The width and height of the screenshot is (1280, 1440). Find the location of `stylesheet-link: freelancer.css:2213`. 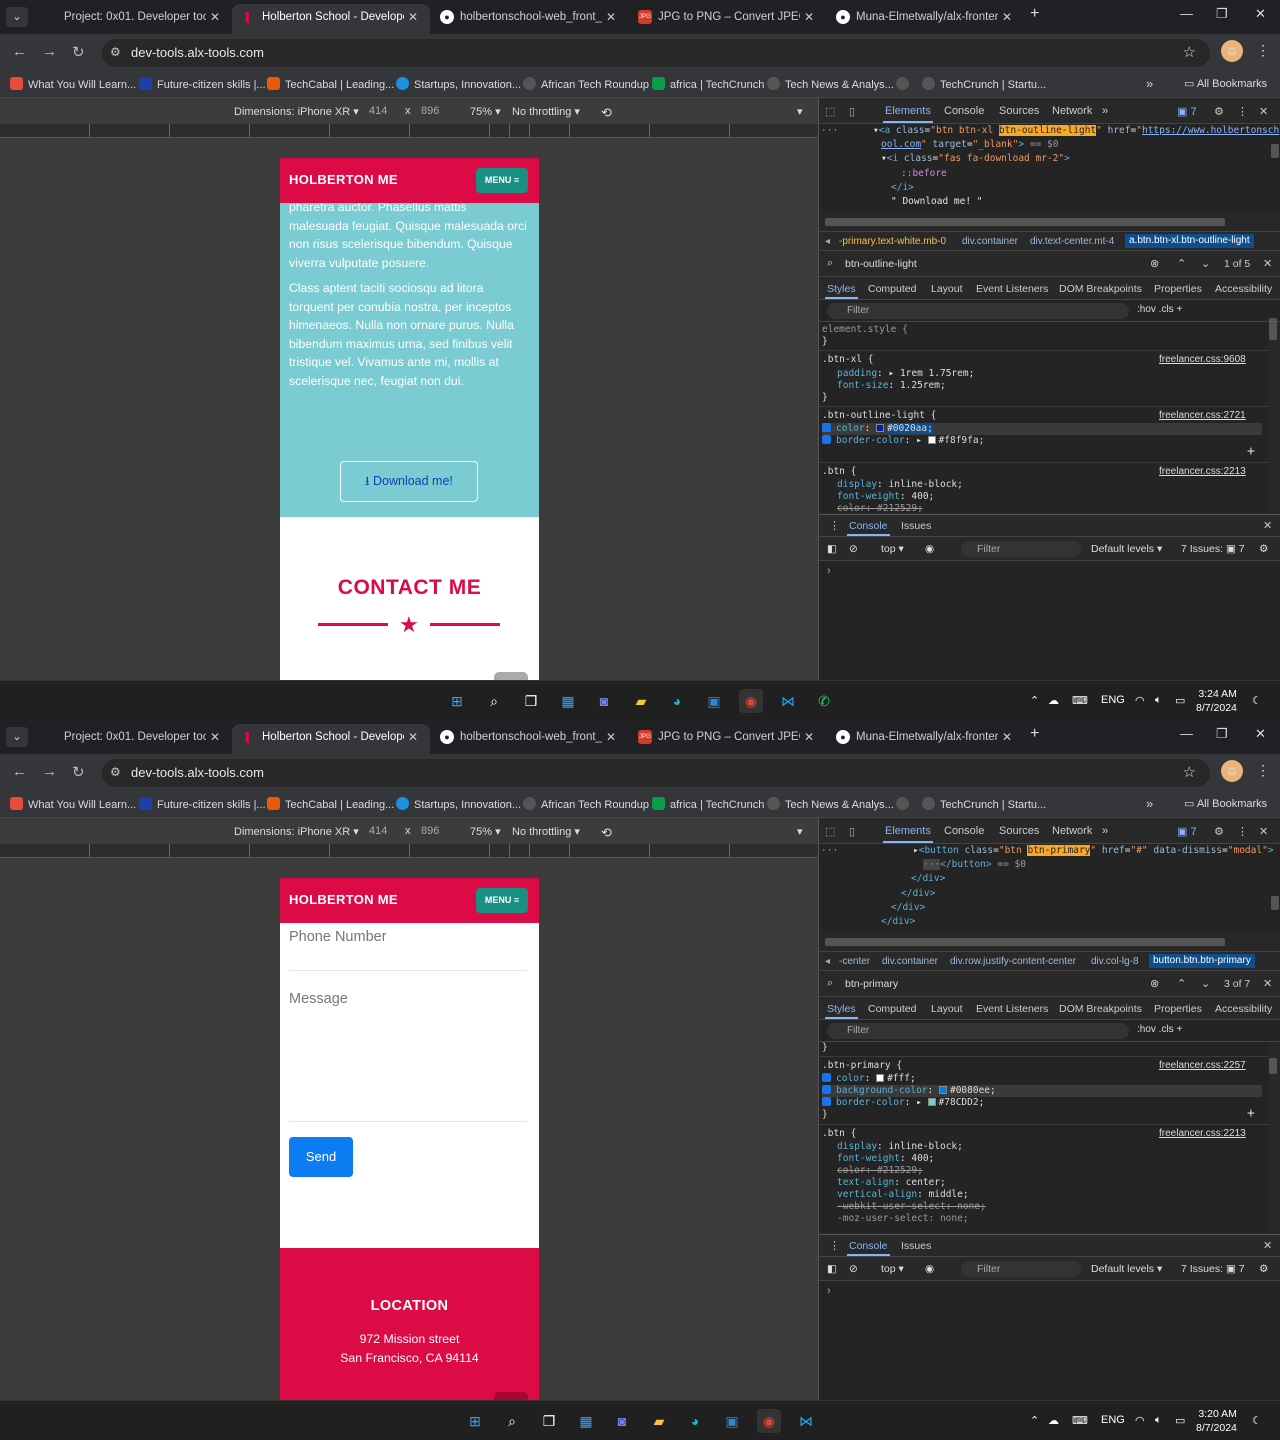

stylesheet-link: freelancer.css:2213 is located at coordinates (1202, 472).